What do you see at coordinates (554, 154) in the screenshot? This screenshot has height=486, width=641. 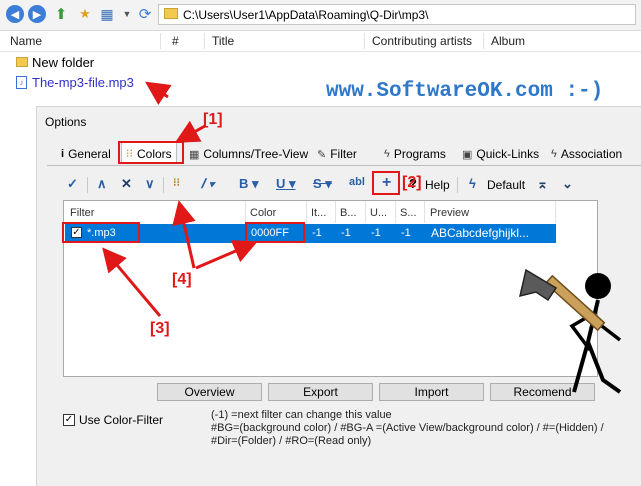 I see `association-icon: ϟ` at bounding box center [554, 154].